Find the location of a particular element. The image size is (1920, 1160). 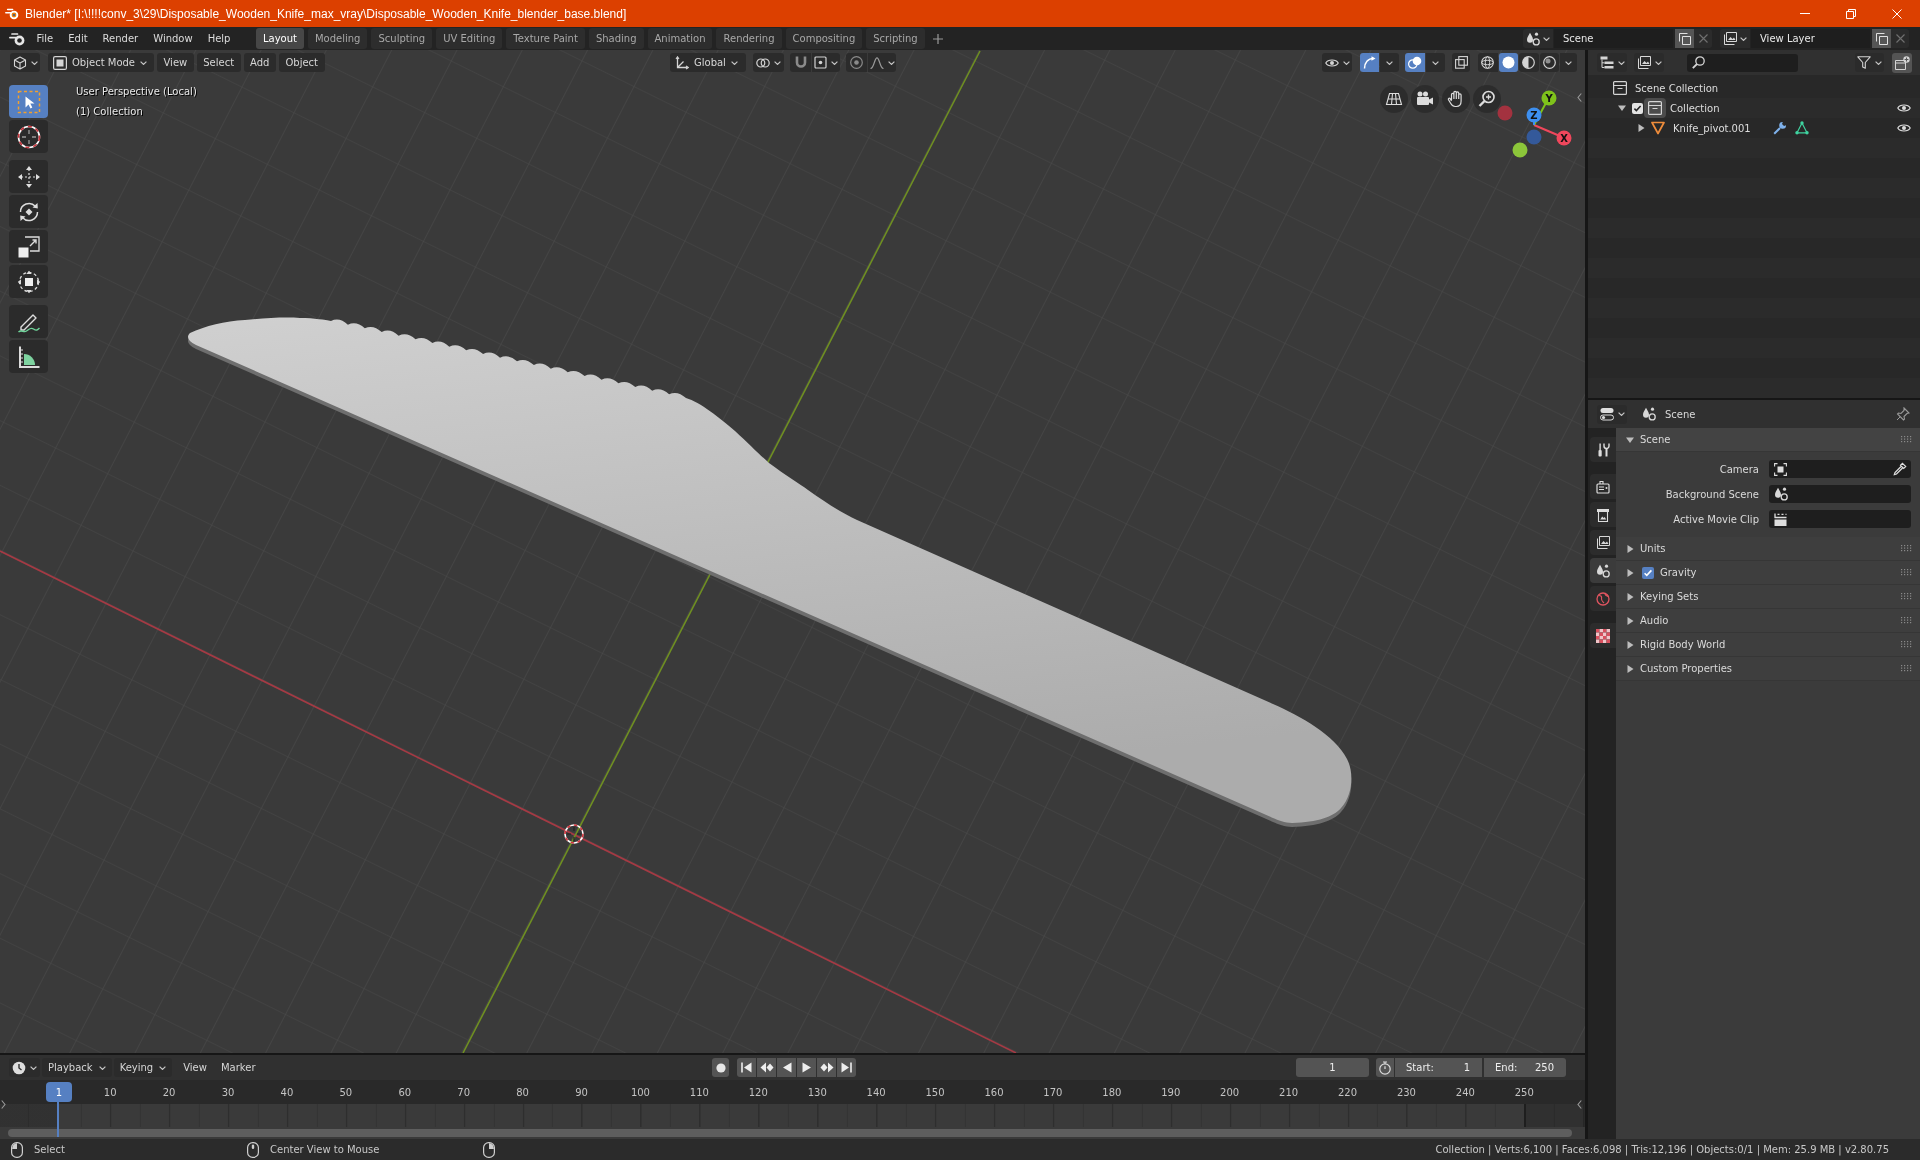

filter-icon is located at coordinates (1864, 62).